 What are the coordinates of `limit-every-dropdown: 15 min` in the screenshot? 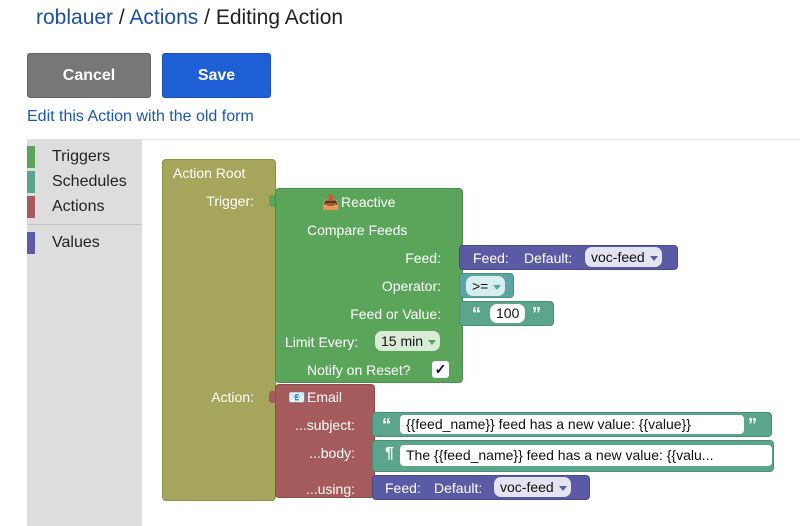 It's located at (408, 341).